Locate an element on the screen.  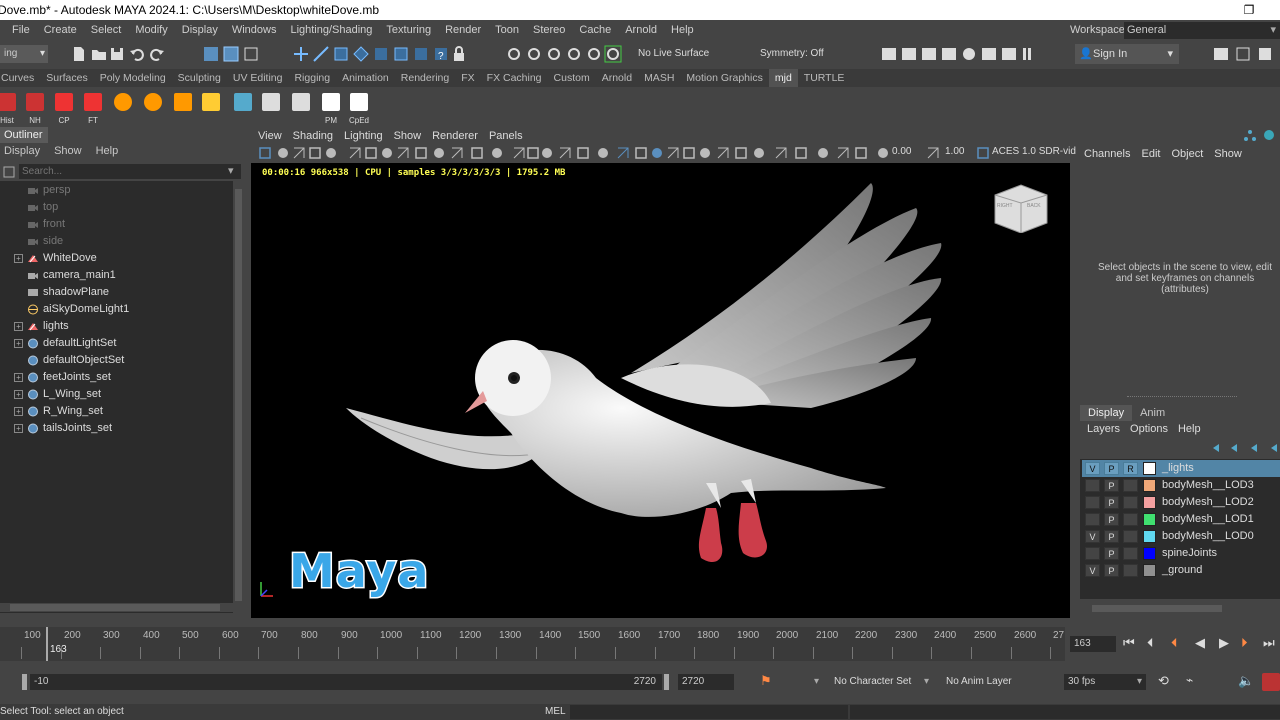
snap-point-icon is located at coordinates (341, 54).